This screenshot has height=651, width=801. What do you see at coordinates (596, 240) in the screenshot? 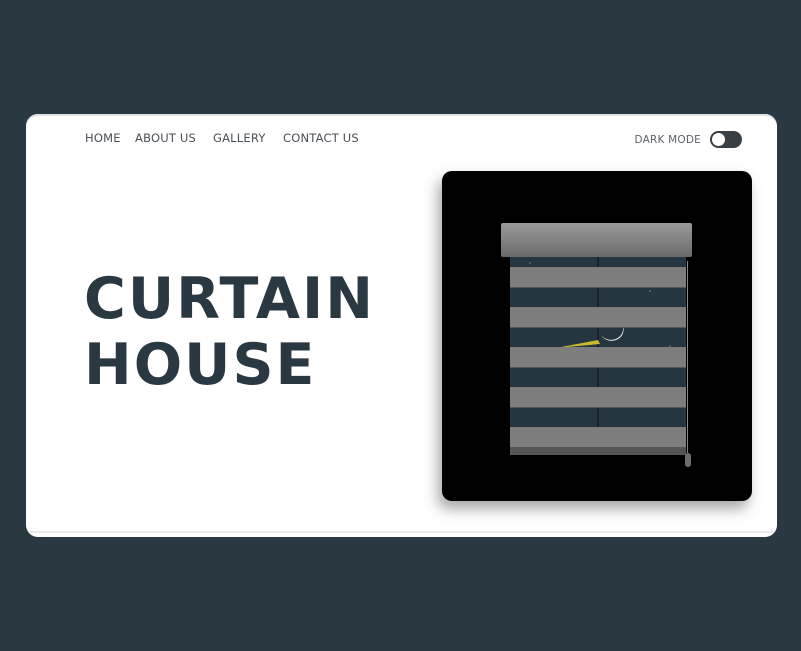
I see `blind-roller` at bounding box center [596, 240].